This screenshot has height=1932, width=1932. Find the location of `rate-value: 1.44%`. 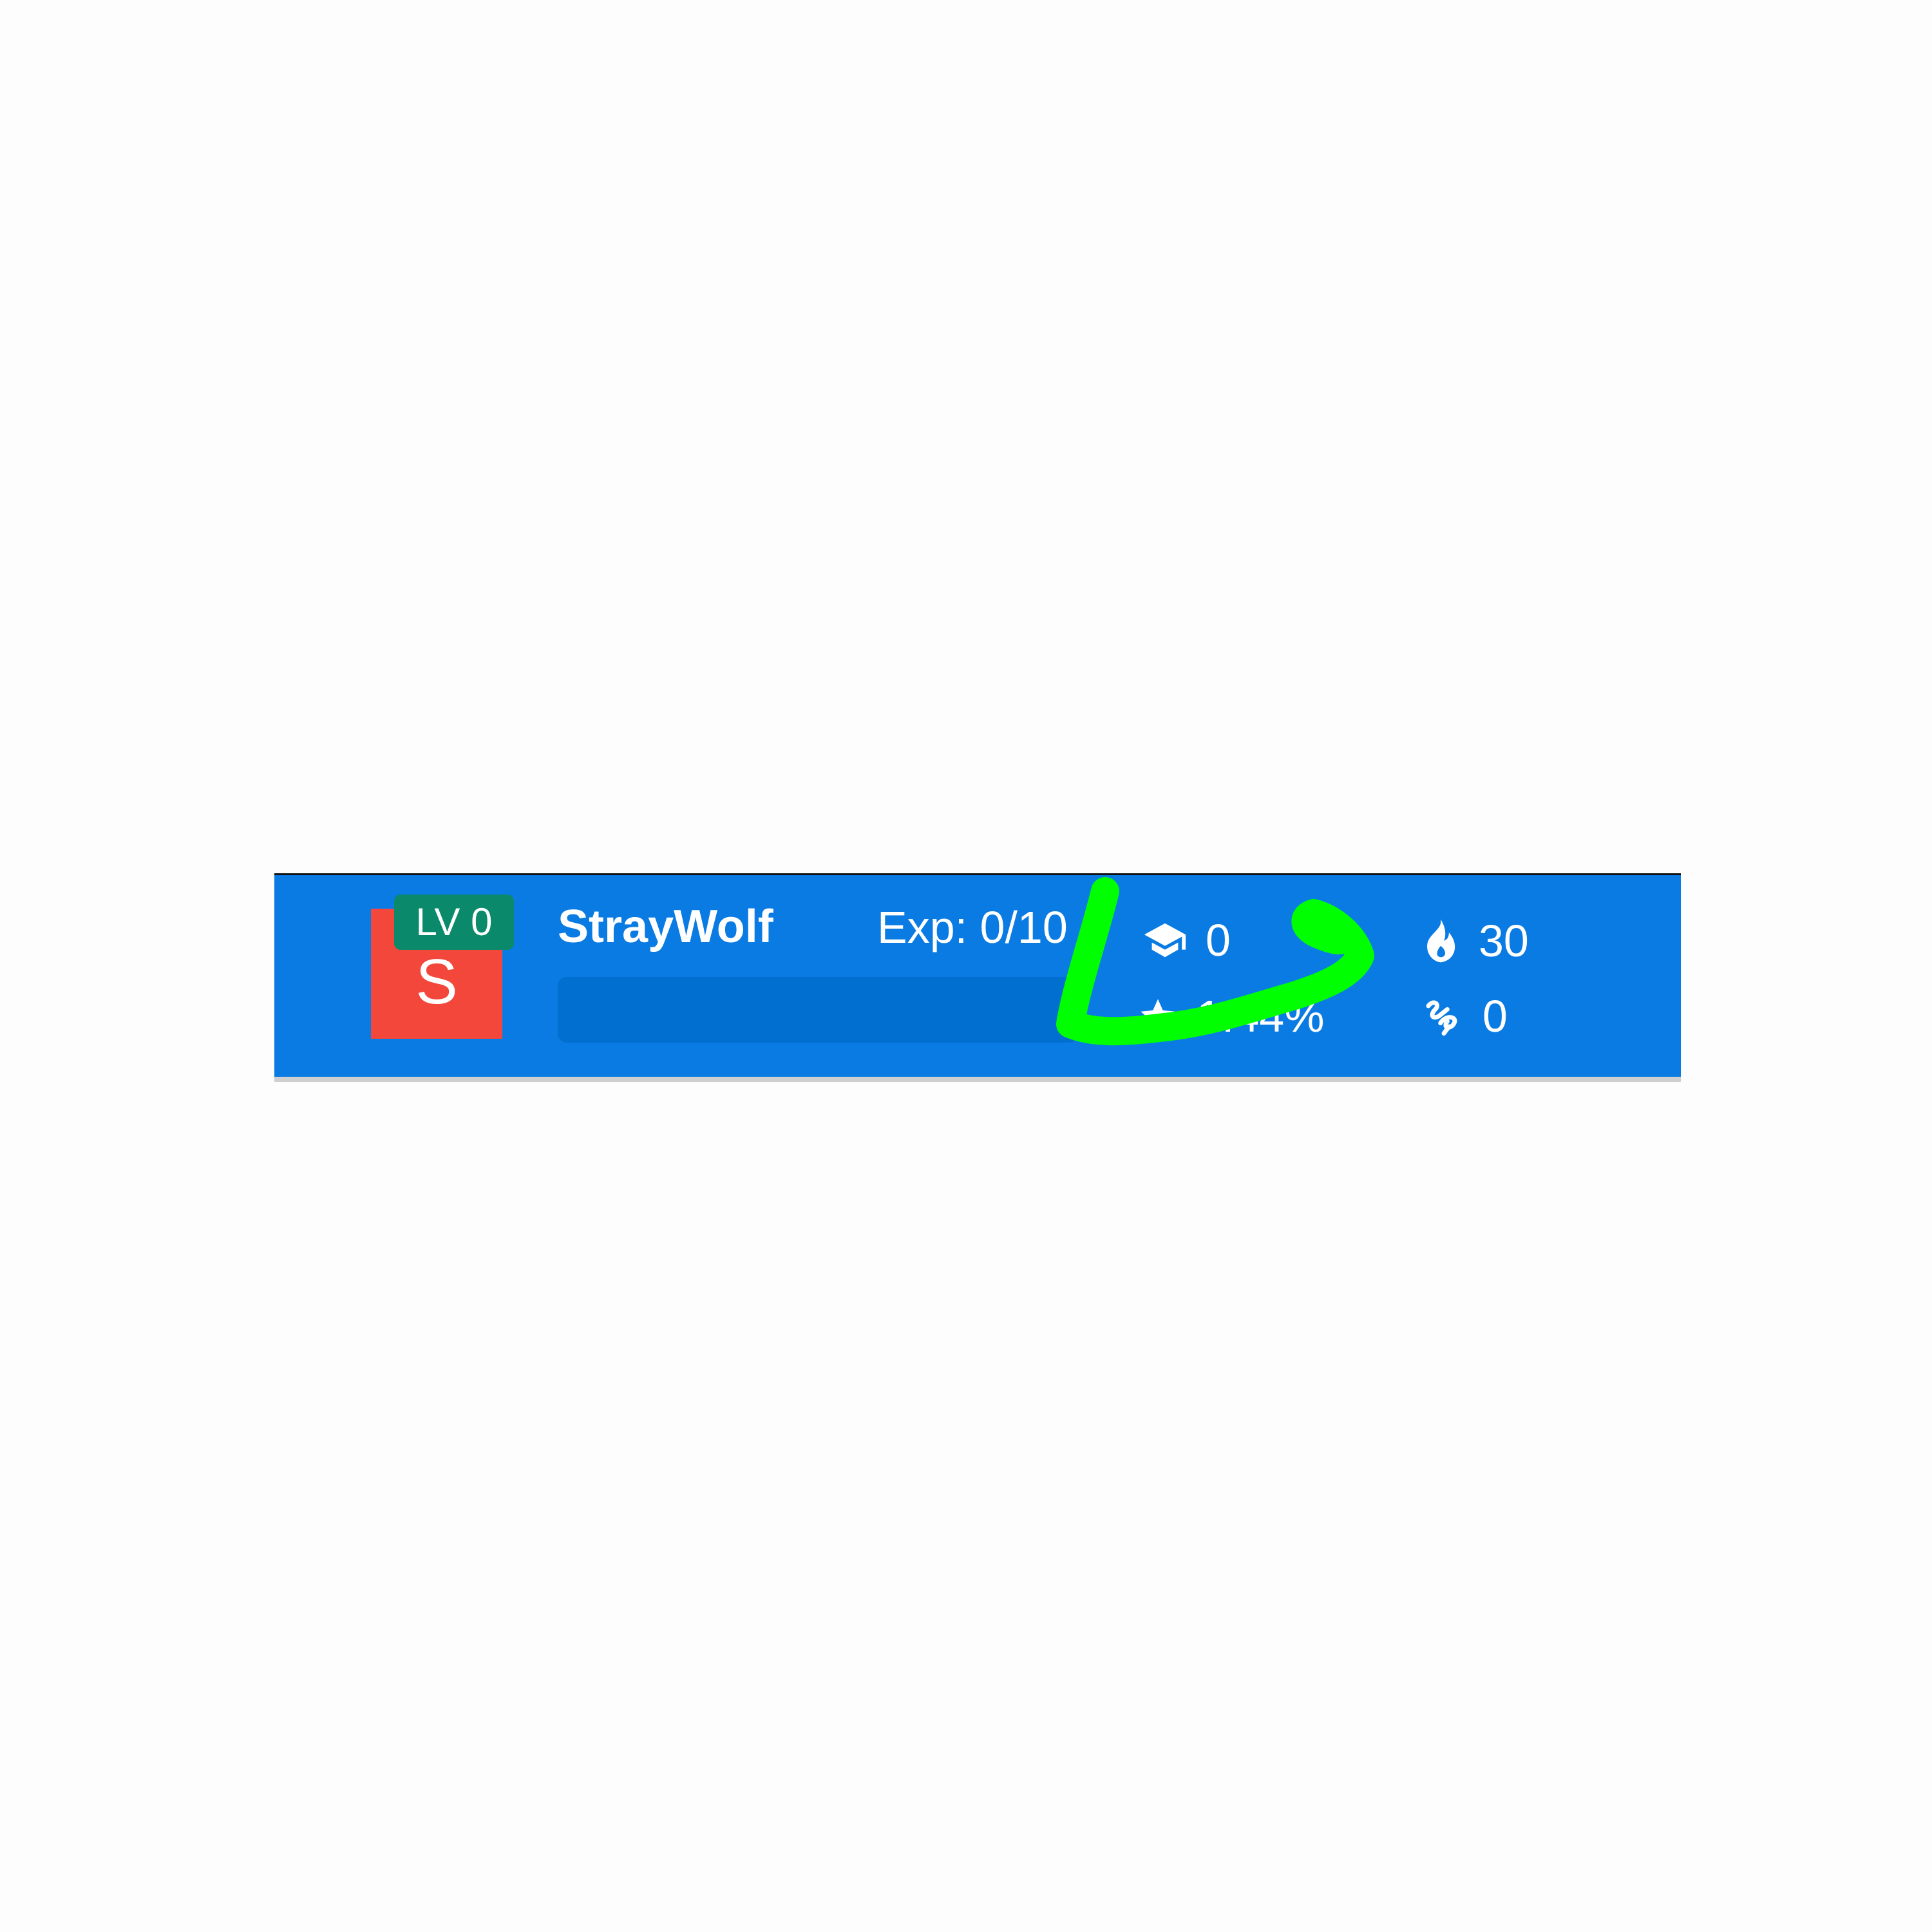

rate-value: 1.44% is located at coordinates (1261, 1016).